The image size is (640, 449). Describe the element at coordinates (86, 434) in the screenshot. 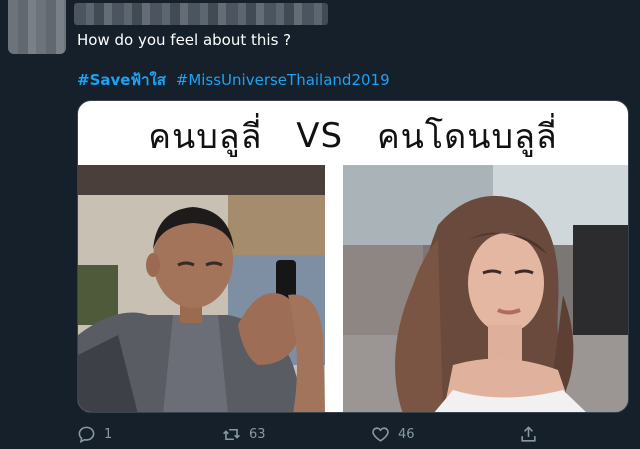

I see `reply-icon` at that location.